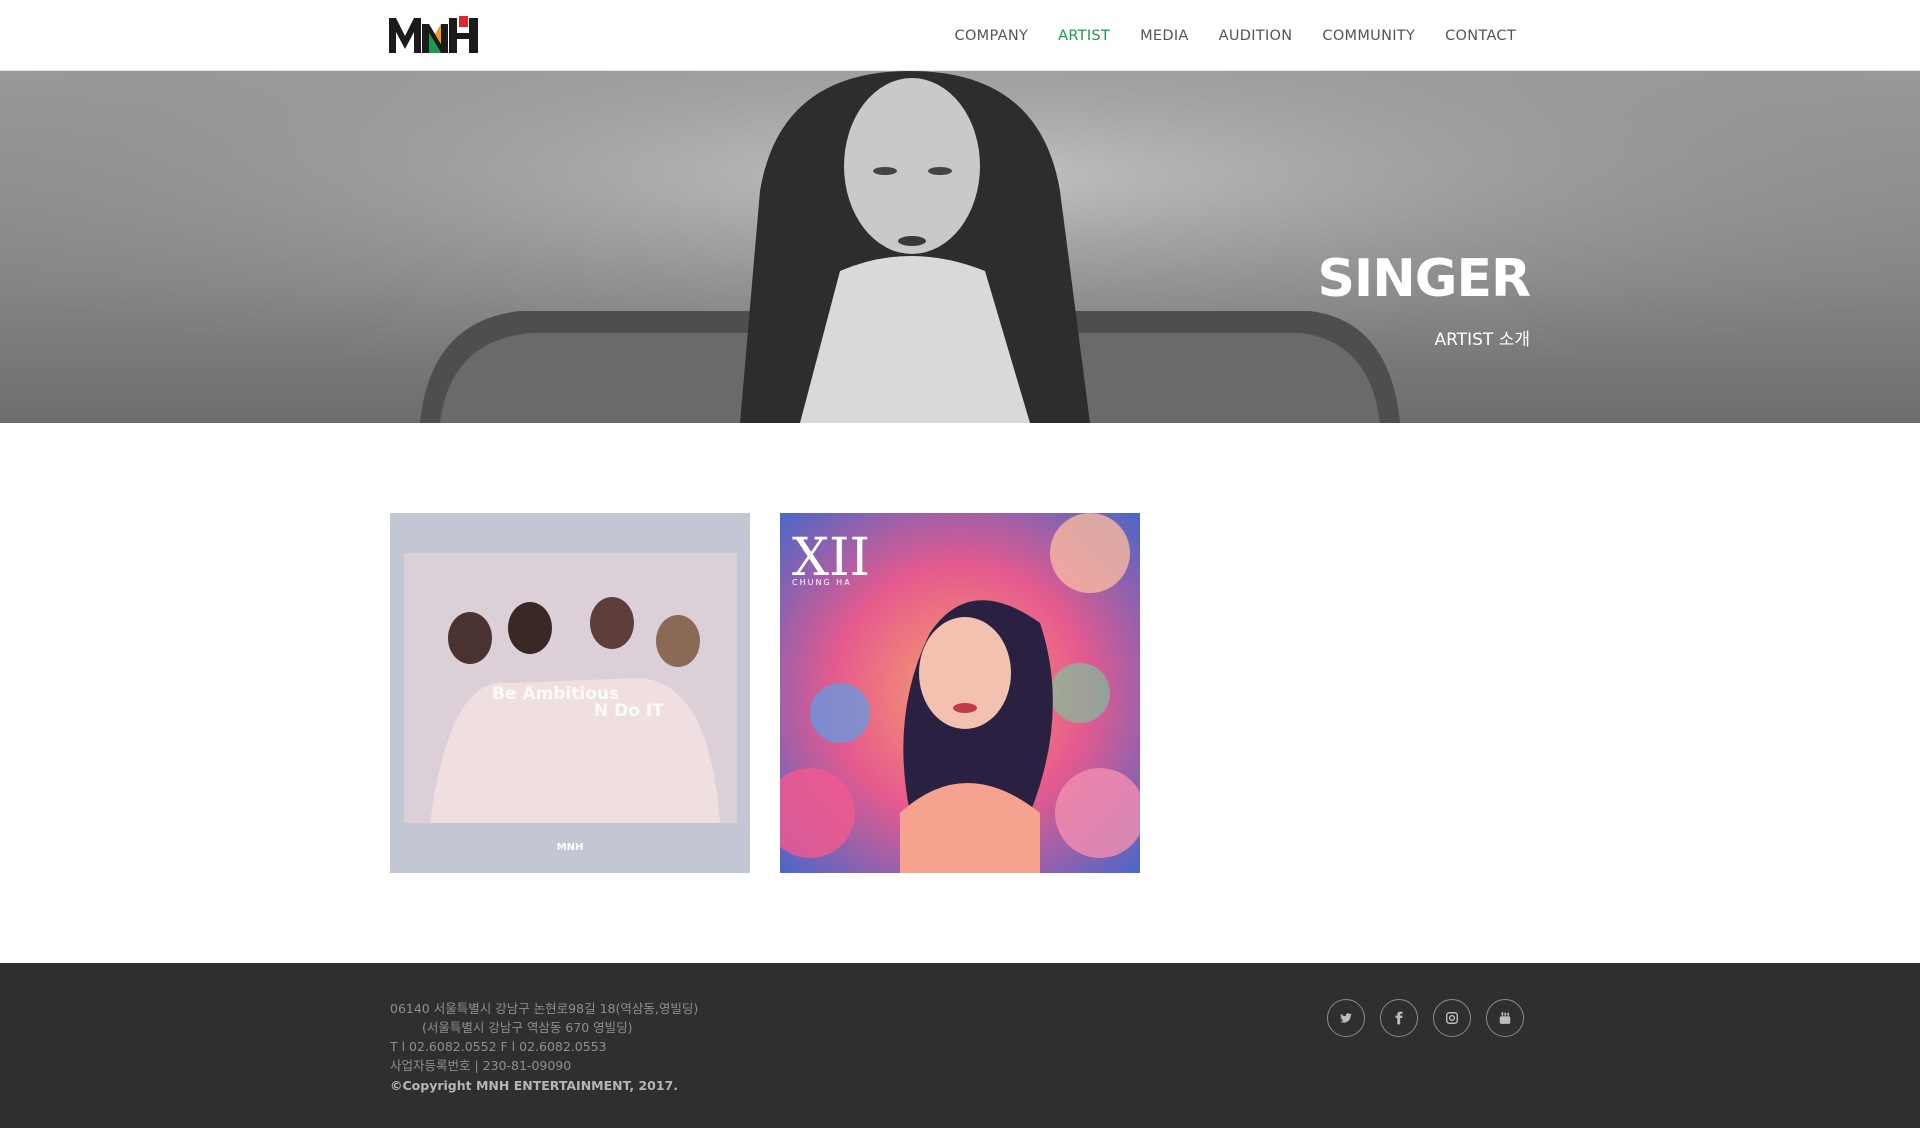 This screenshot has width=1920, height=1128. Describe the element at coordinates (1084, 36) in the screenshot. I see `nav-artist: ARTIST` at that location.